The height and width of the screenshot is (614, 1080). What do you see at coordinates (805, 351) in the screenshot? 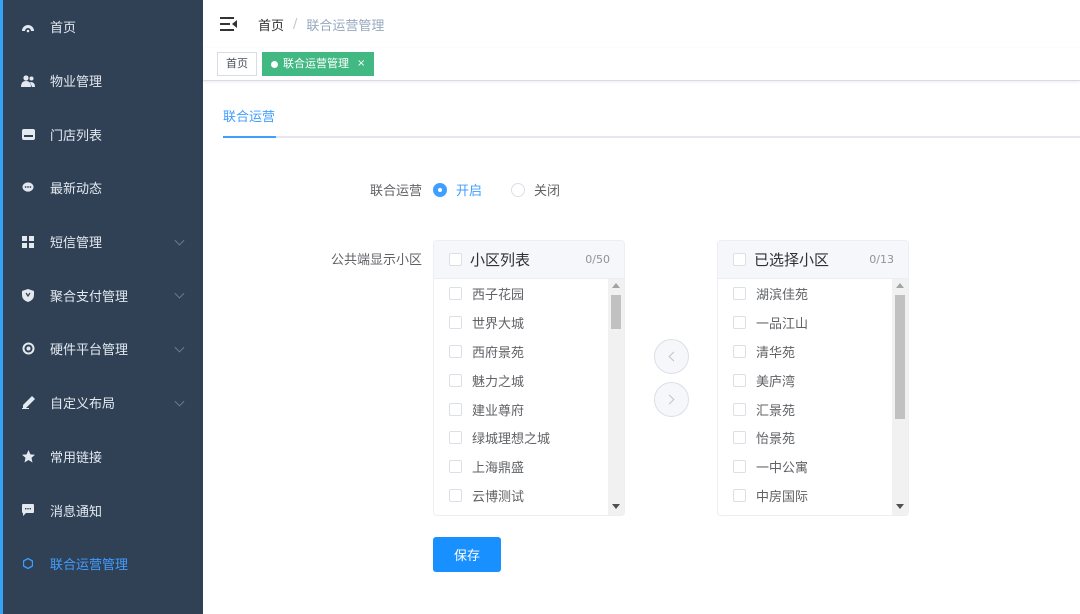
I see `list-item: 清华苑` at bounding box center [805, 351].